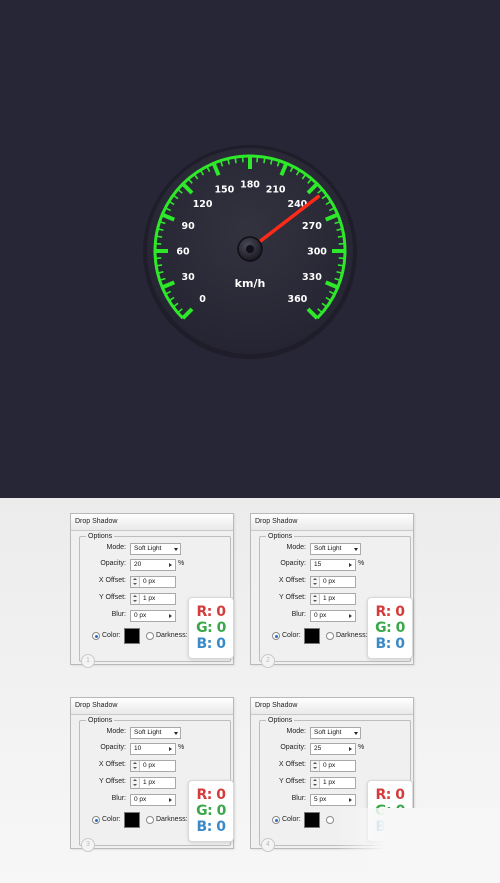 The image size is (500, 883). I want to click on opacity-field: 15, so click(333, 565).